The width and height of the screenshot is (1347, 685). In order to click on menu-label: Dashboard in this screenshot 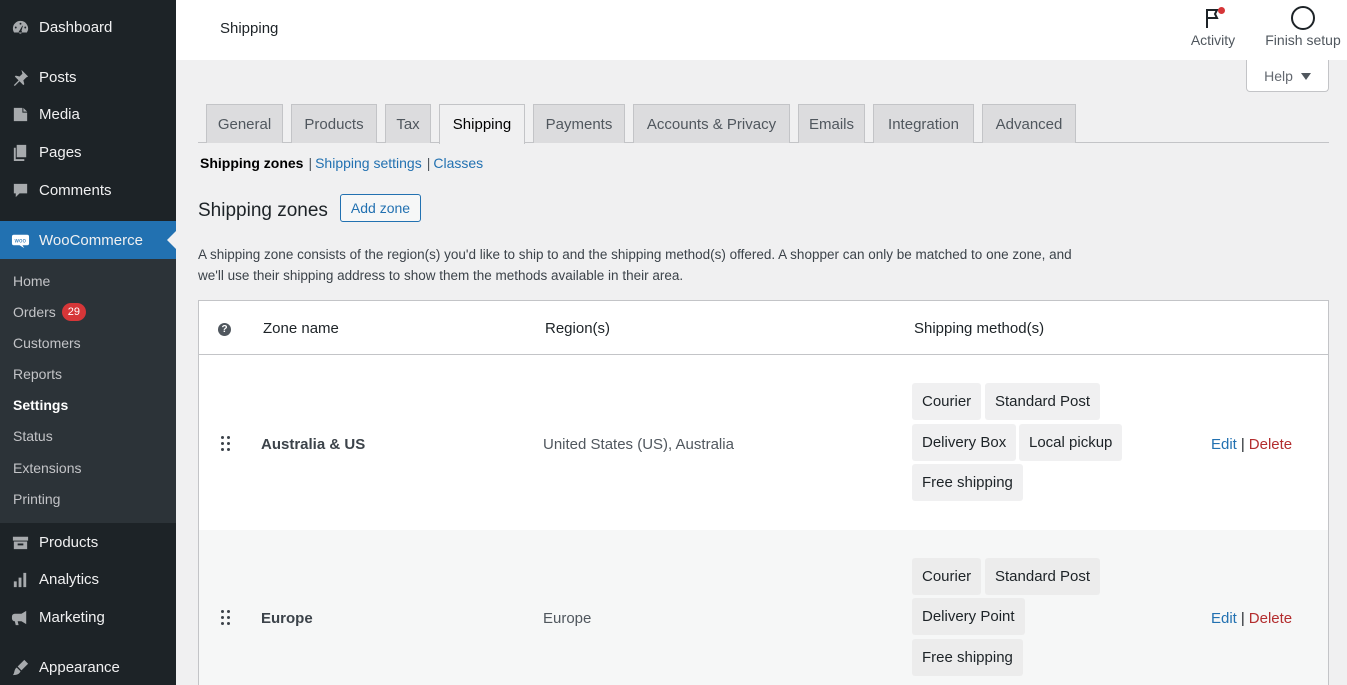, I will do `click(76, 27)`.